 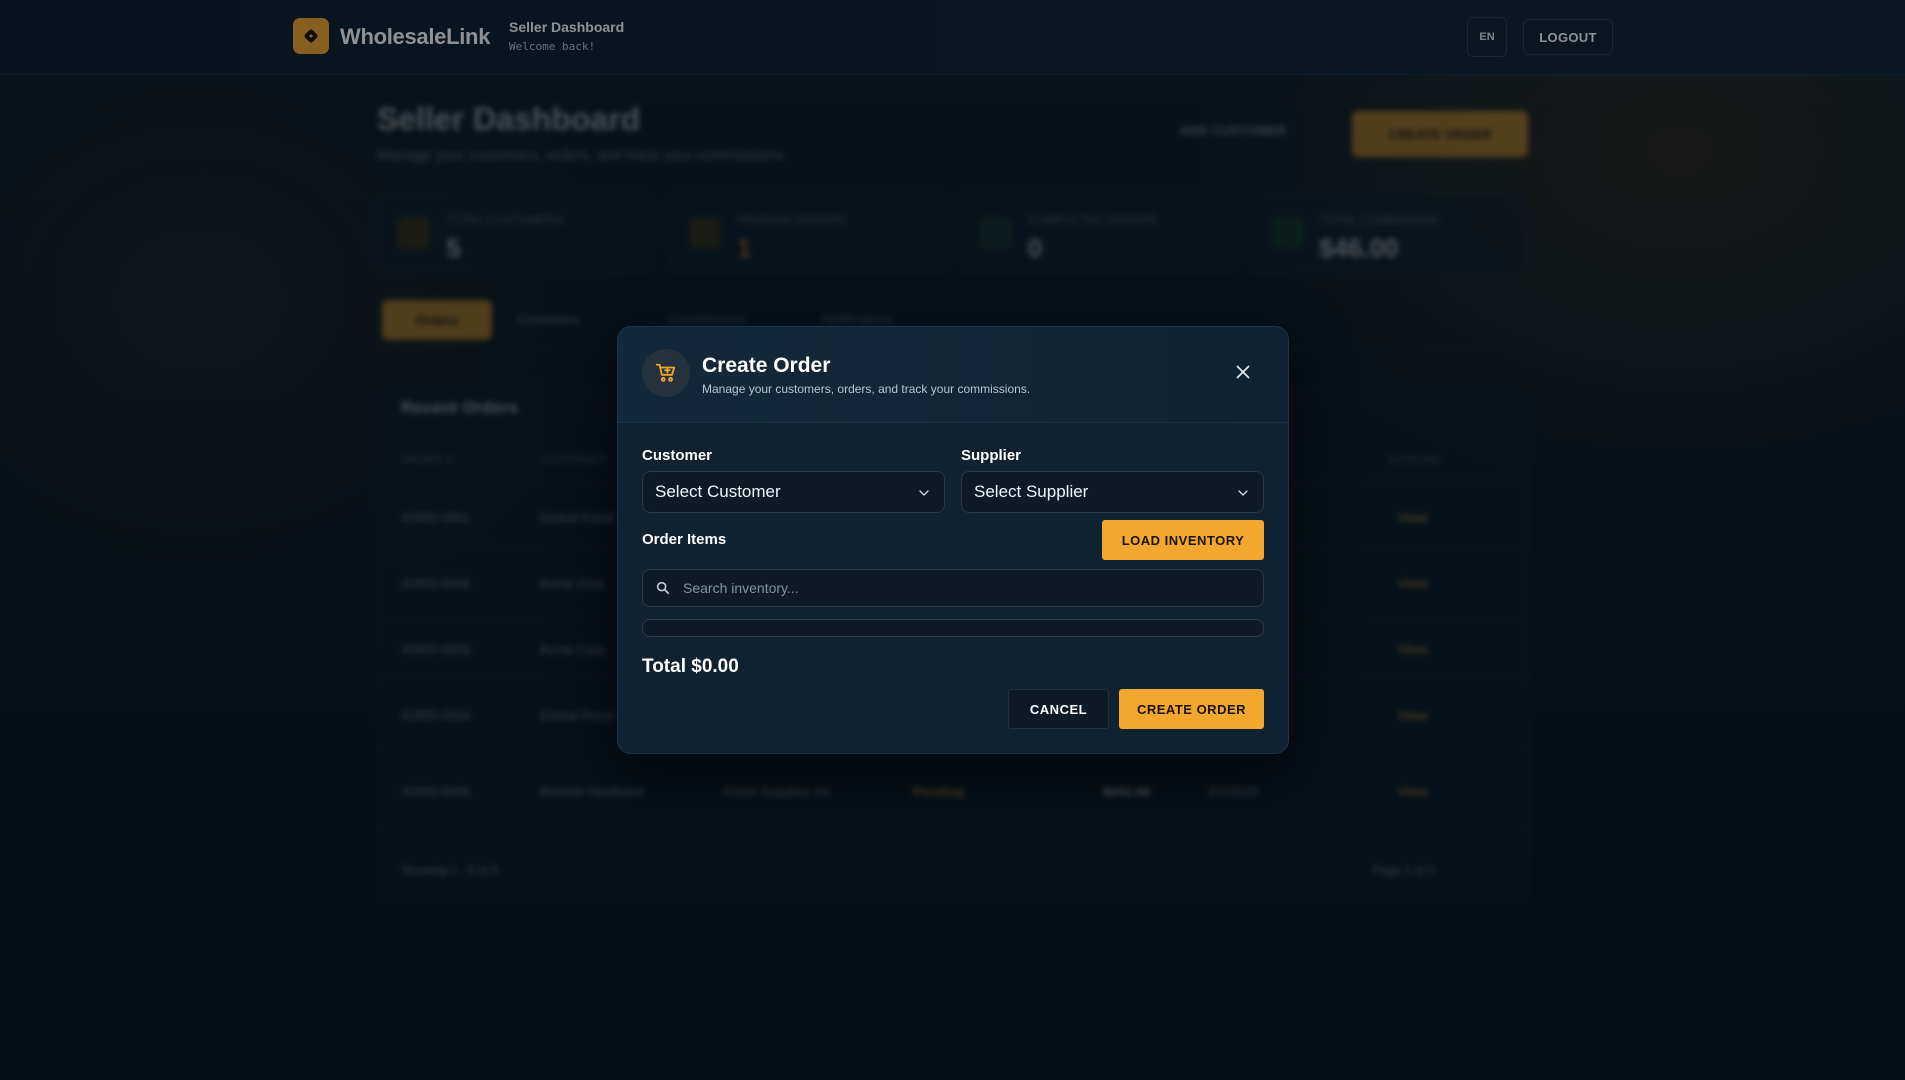 I want to click on close-icon, so click(x=1243, y=372).